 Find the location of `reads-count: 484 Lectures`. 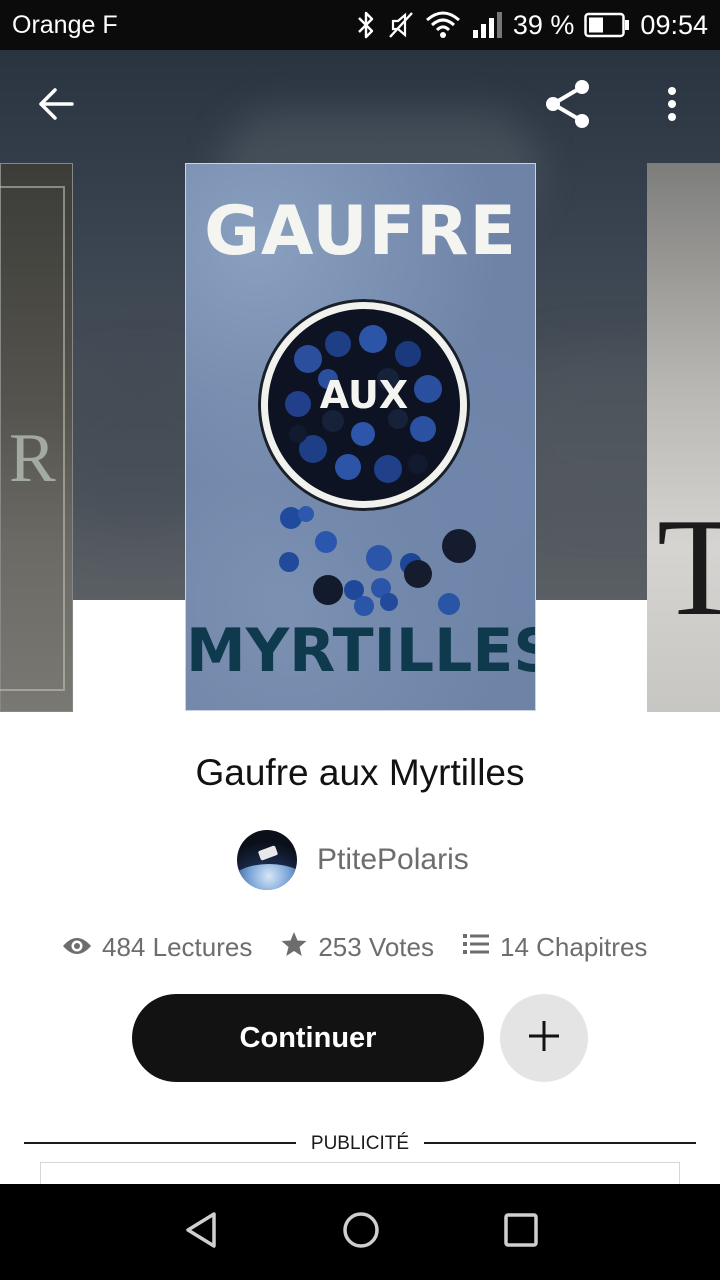

reads-count: 484 Lectures is located at coordinates (177, 946).